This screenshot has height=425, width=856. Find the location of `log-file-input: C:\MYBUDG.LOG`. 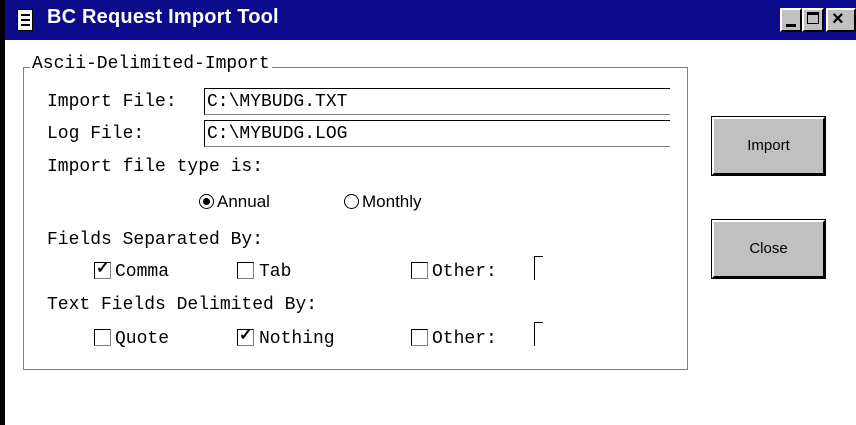

log-file-input: C:\MYBUDG.LOG is located at coordinates (437, 133).